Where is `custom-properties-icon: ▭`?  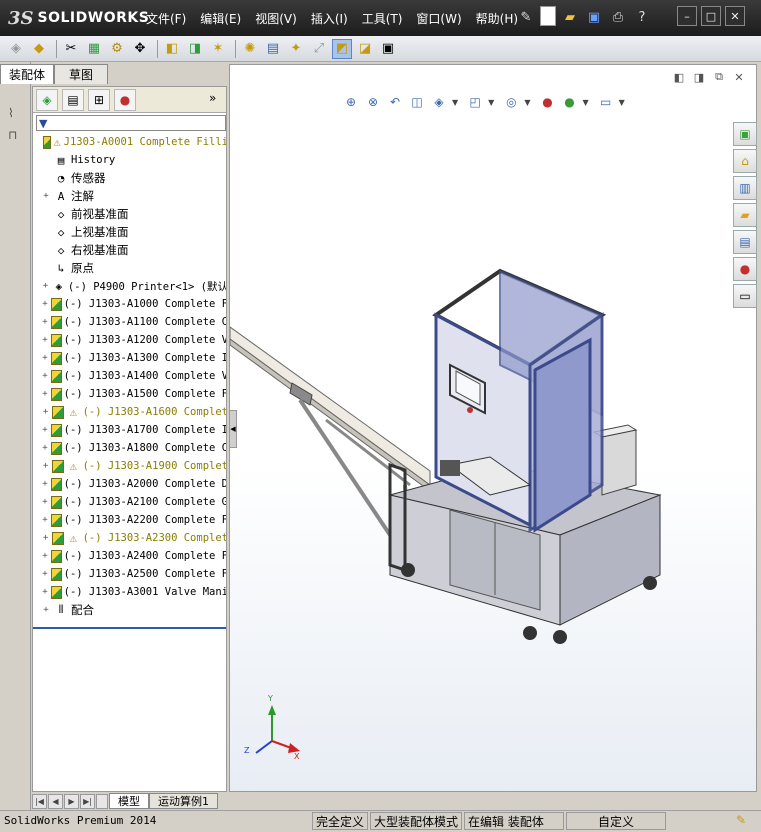 custom-properties-icon: ▭ is located at coordinates (745, 296).